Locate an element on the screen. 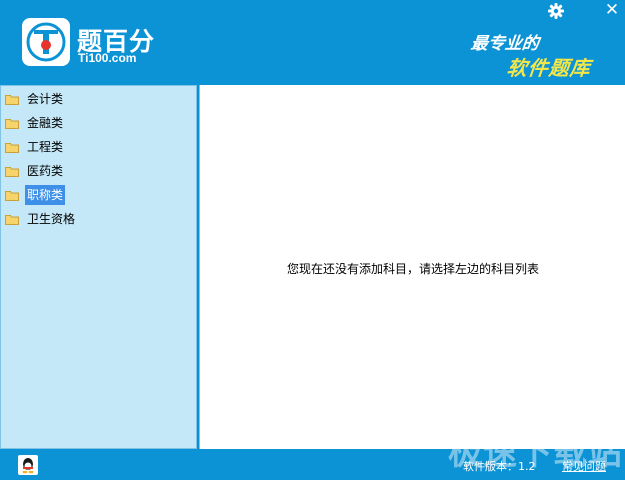 The height and width of the screenshot is (480, 625). gear-icon is located at coordinates (556, 11).